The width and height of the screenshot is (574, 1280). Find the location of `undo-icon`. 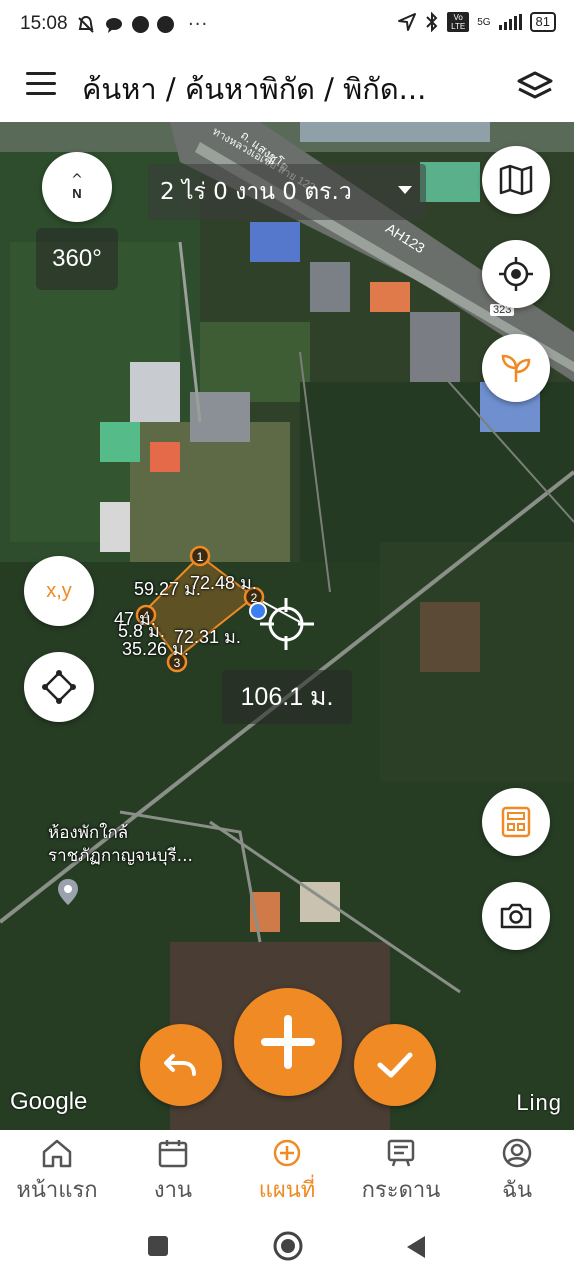

undo-icon is located at coordinates (180, 1065).